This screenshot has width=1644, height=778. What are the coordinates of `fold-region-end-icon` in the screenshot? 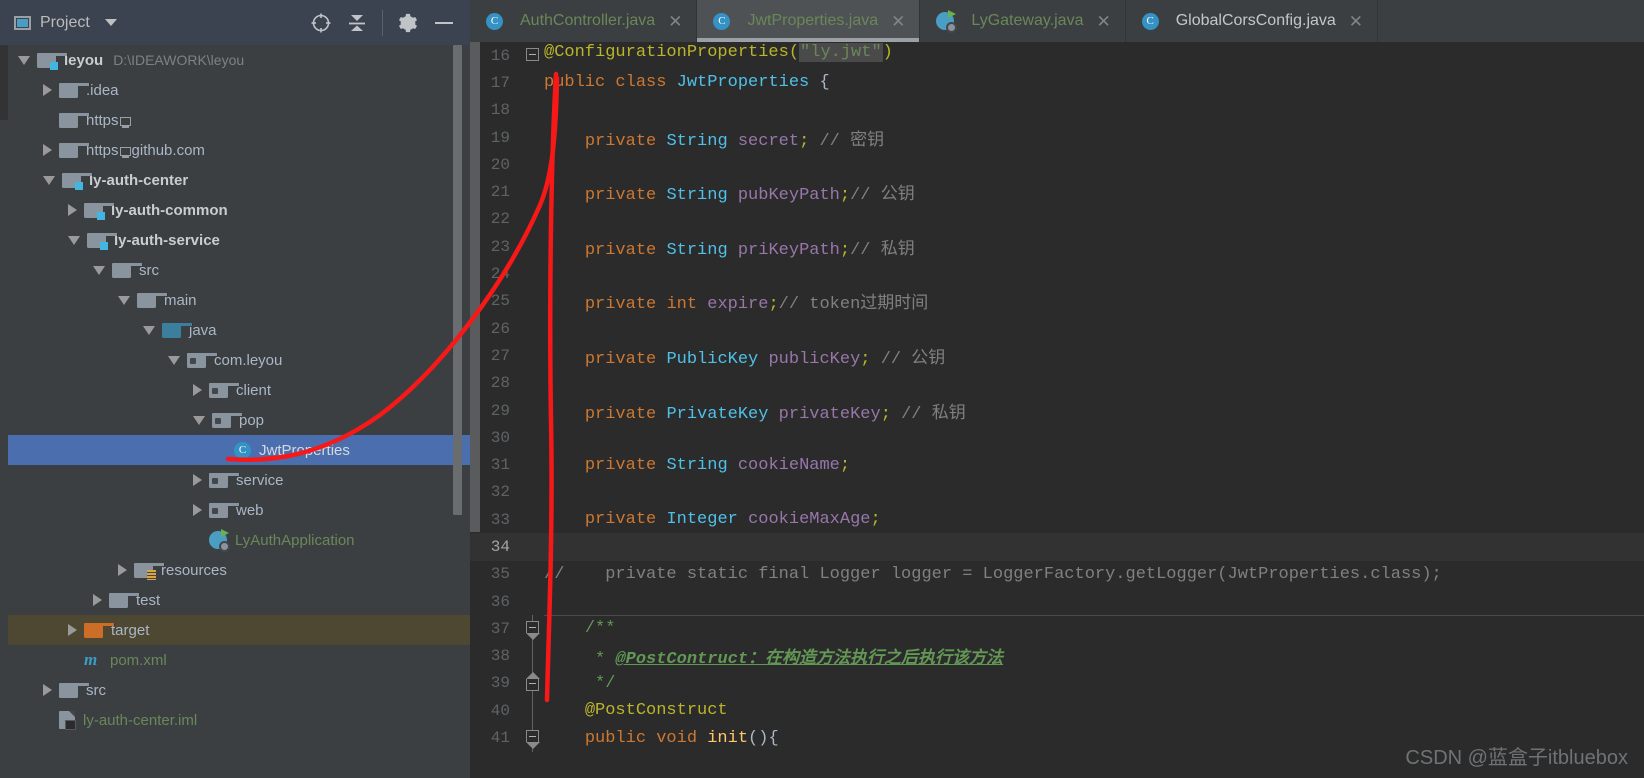 It's located at (533, 681).